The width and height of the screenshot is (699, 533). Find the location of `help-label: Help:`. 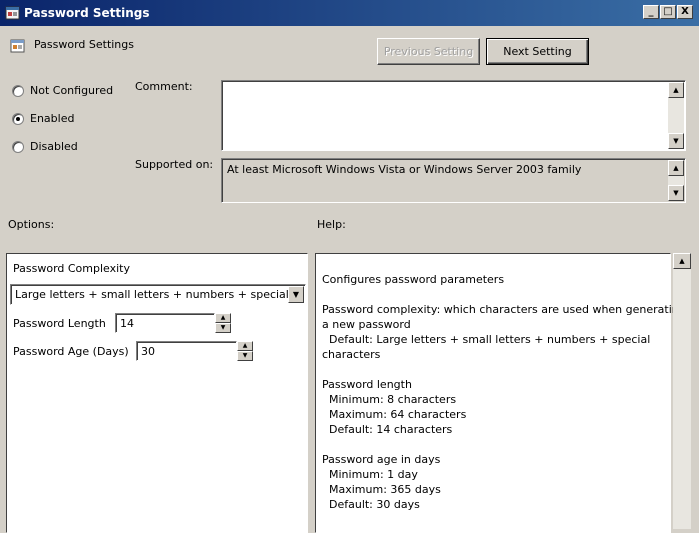

help-label: Help: is located at coordinates (331, 224).